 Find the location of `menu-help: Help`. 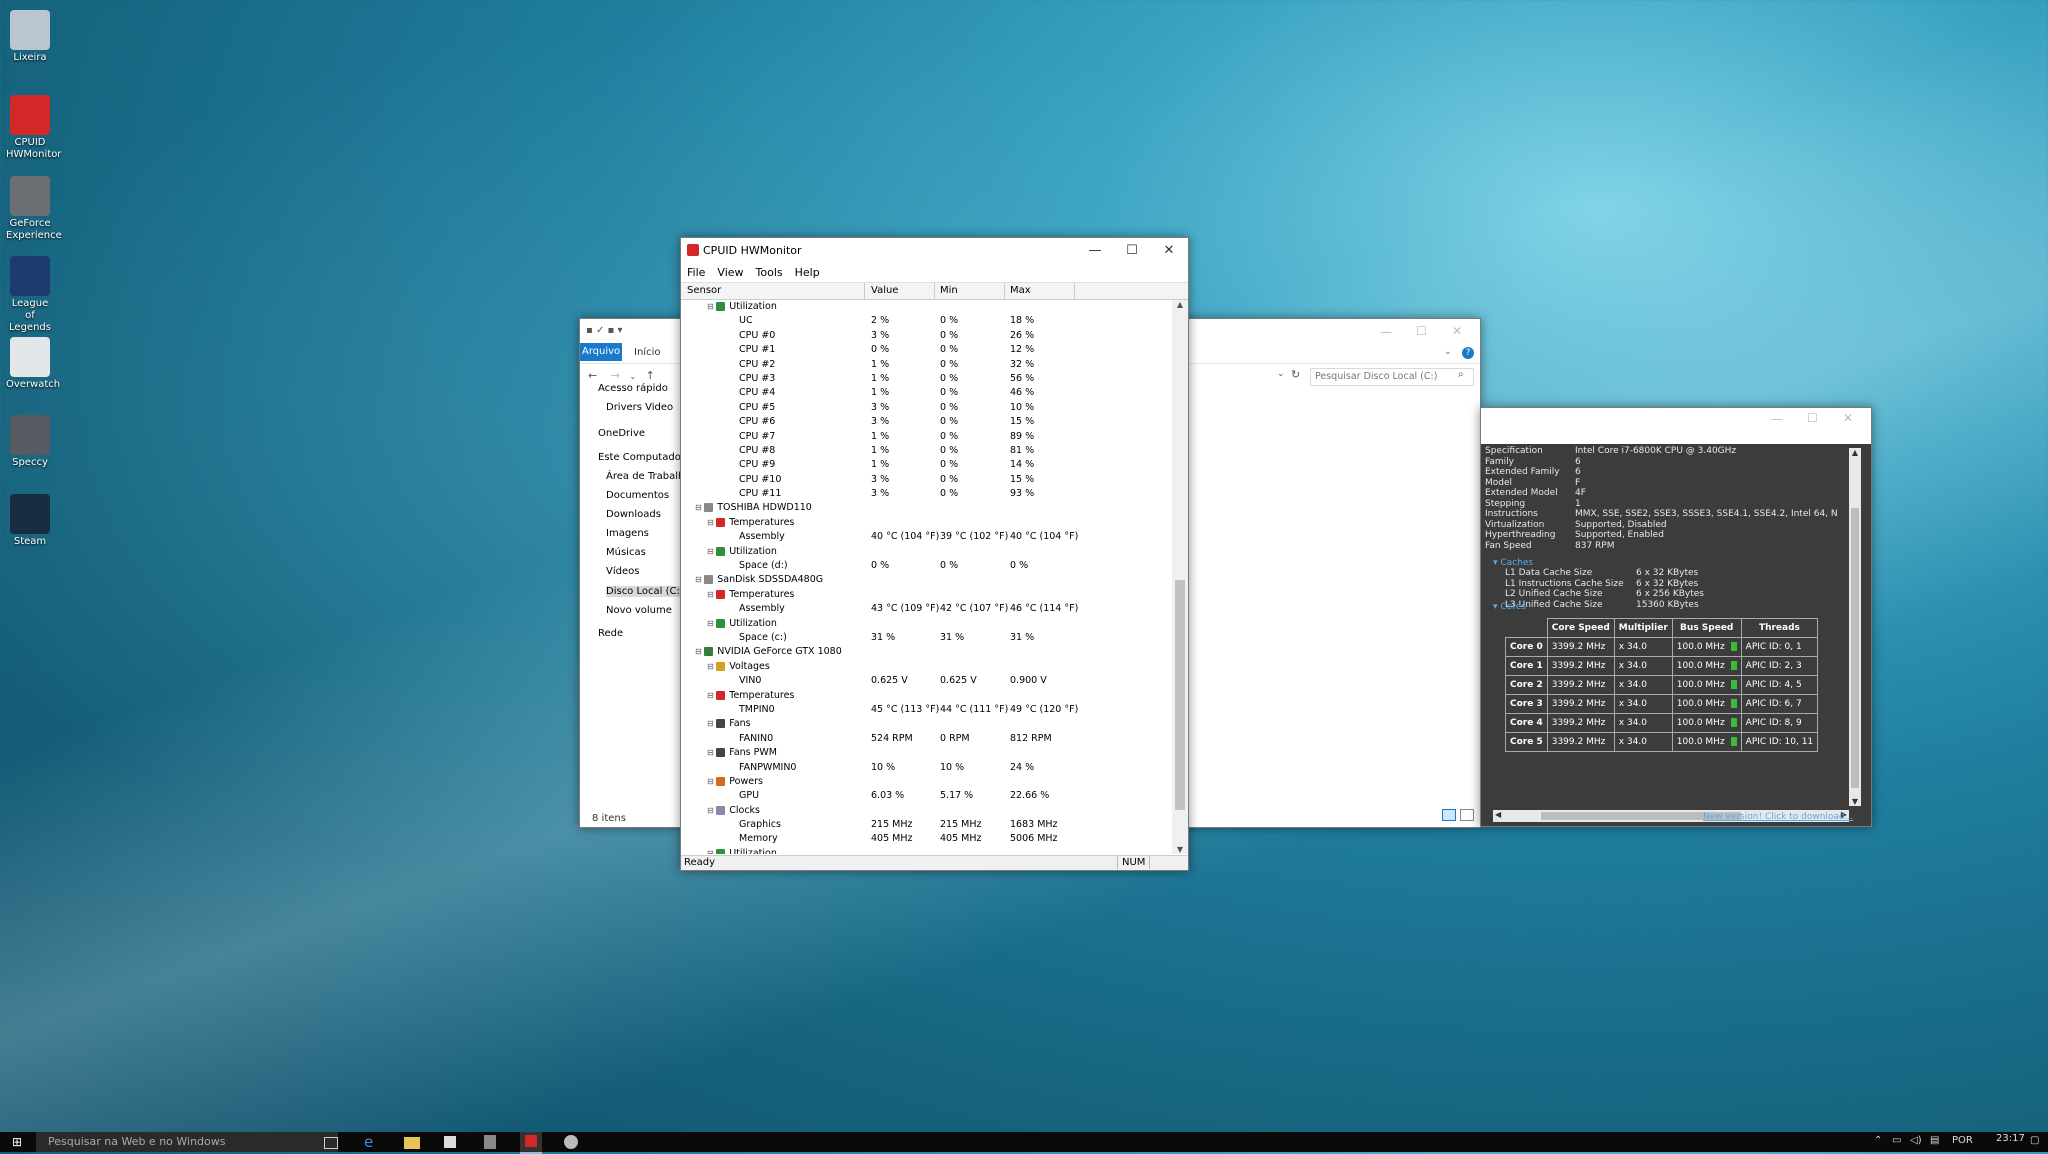

menu-help: Help is located at coordinates (807, 272).